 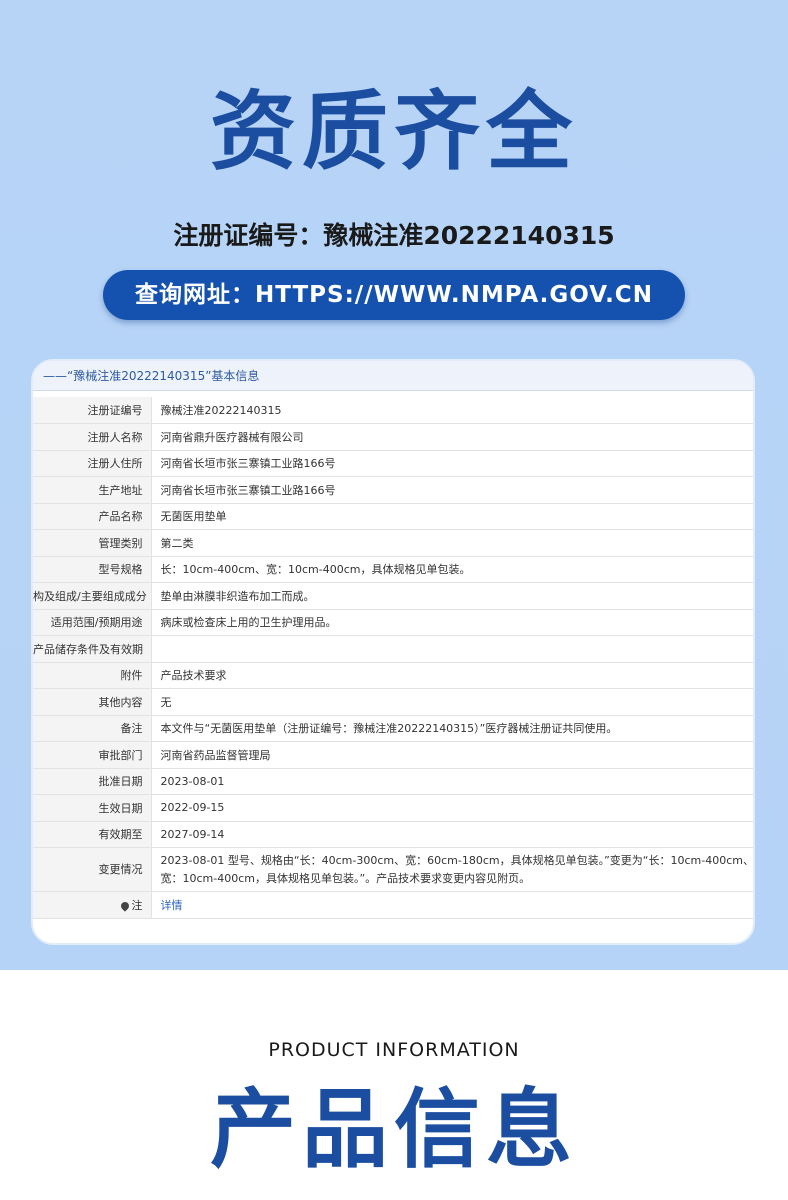 I want to click on field-label: 型号规格, so click(x=92, y=569).